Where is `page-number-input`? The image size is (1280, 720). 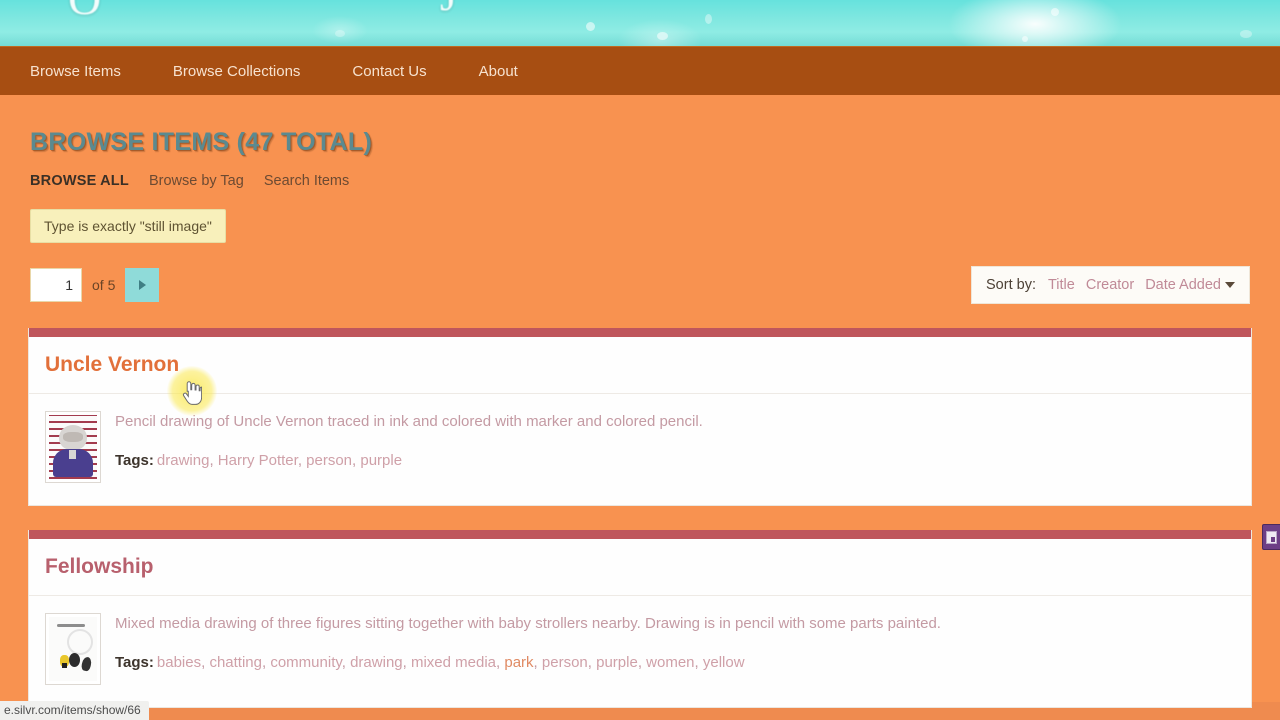 page-number-input is located at coordinates (56, 285).